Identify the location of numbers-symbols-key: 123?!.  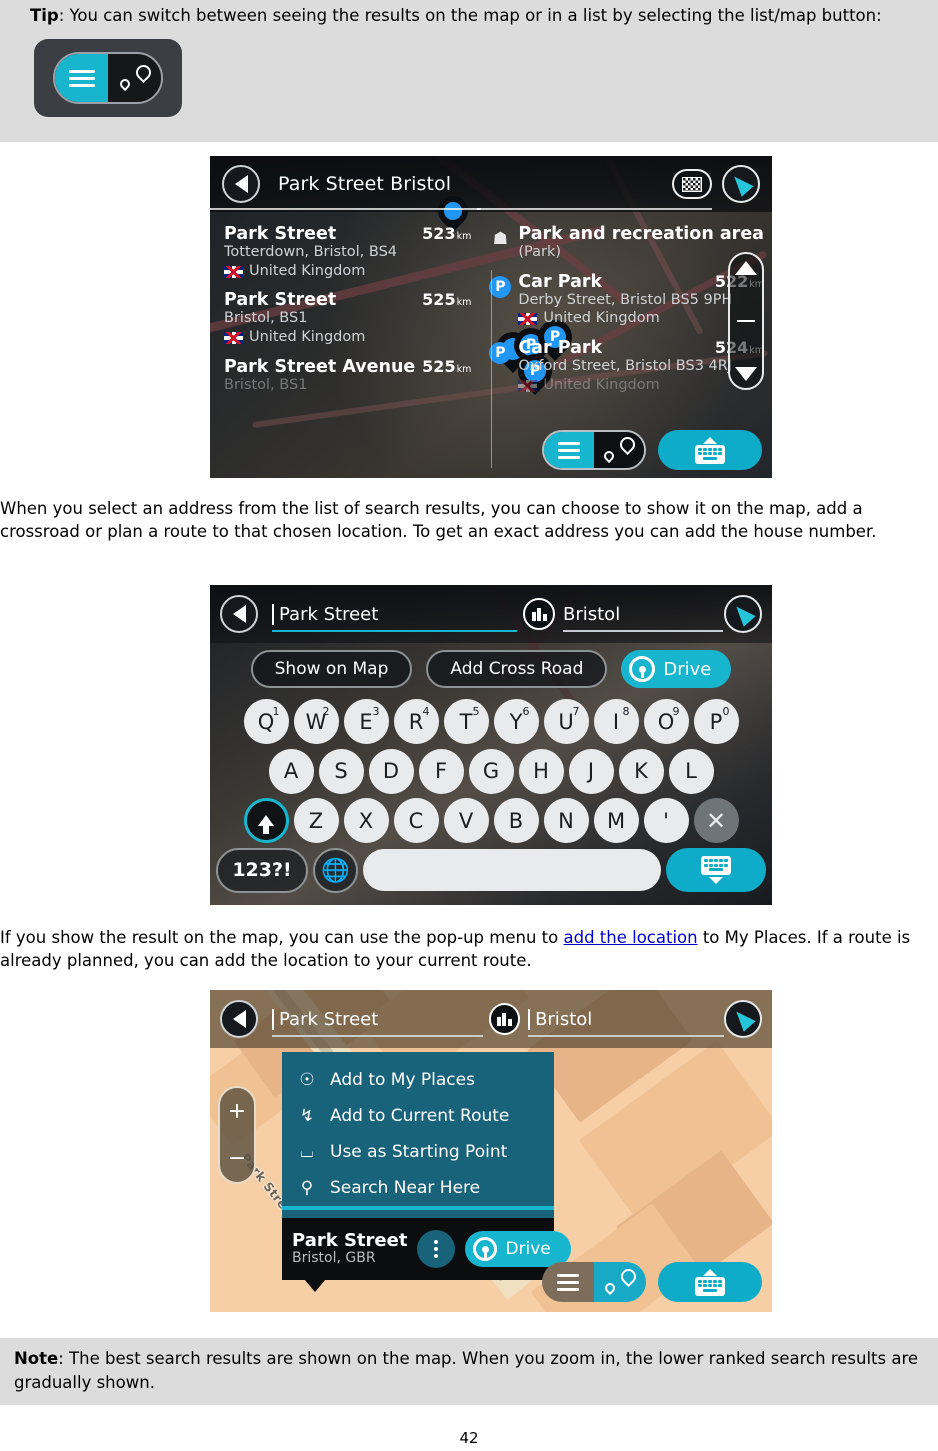
(262, 870).